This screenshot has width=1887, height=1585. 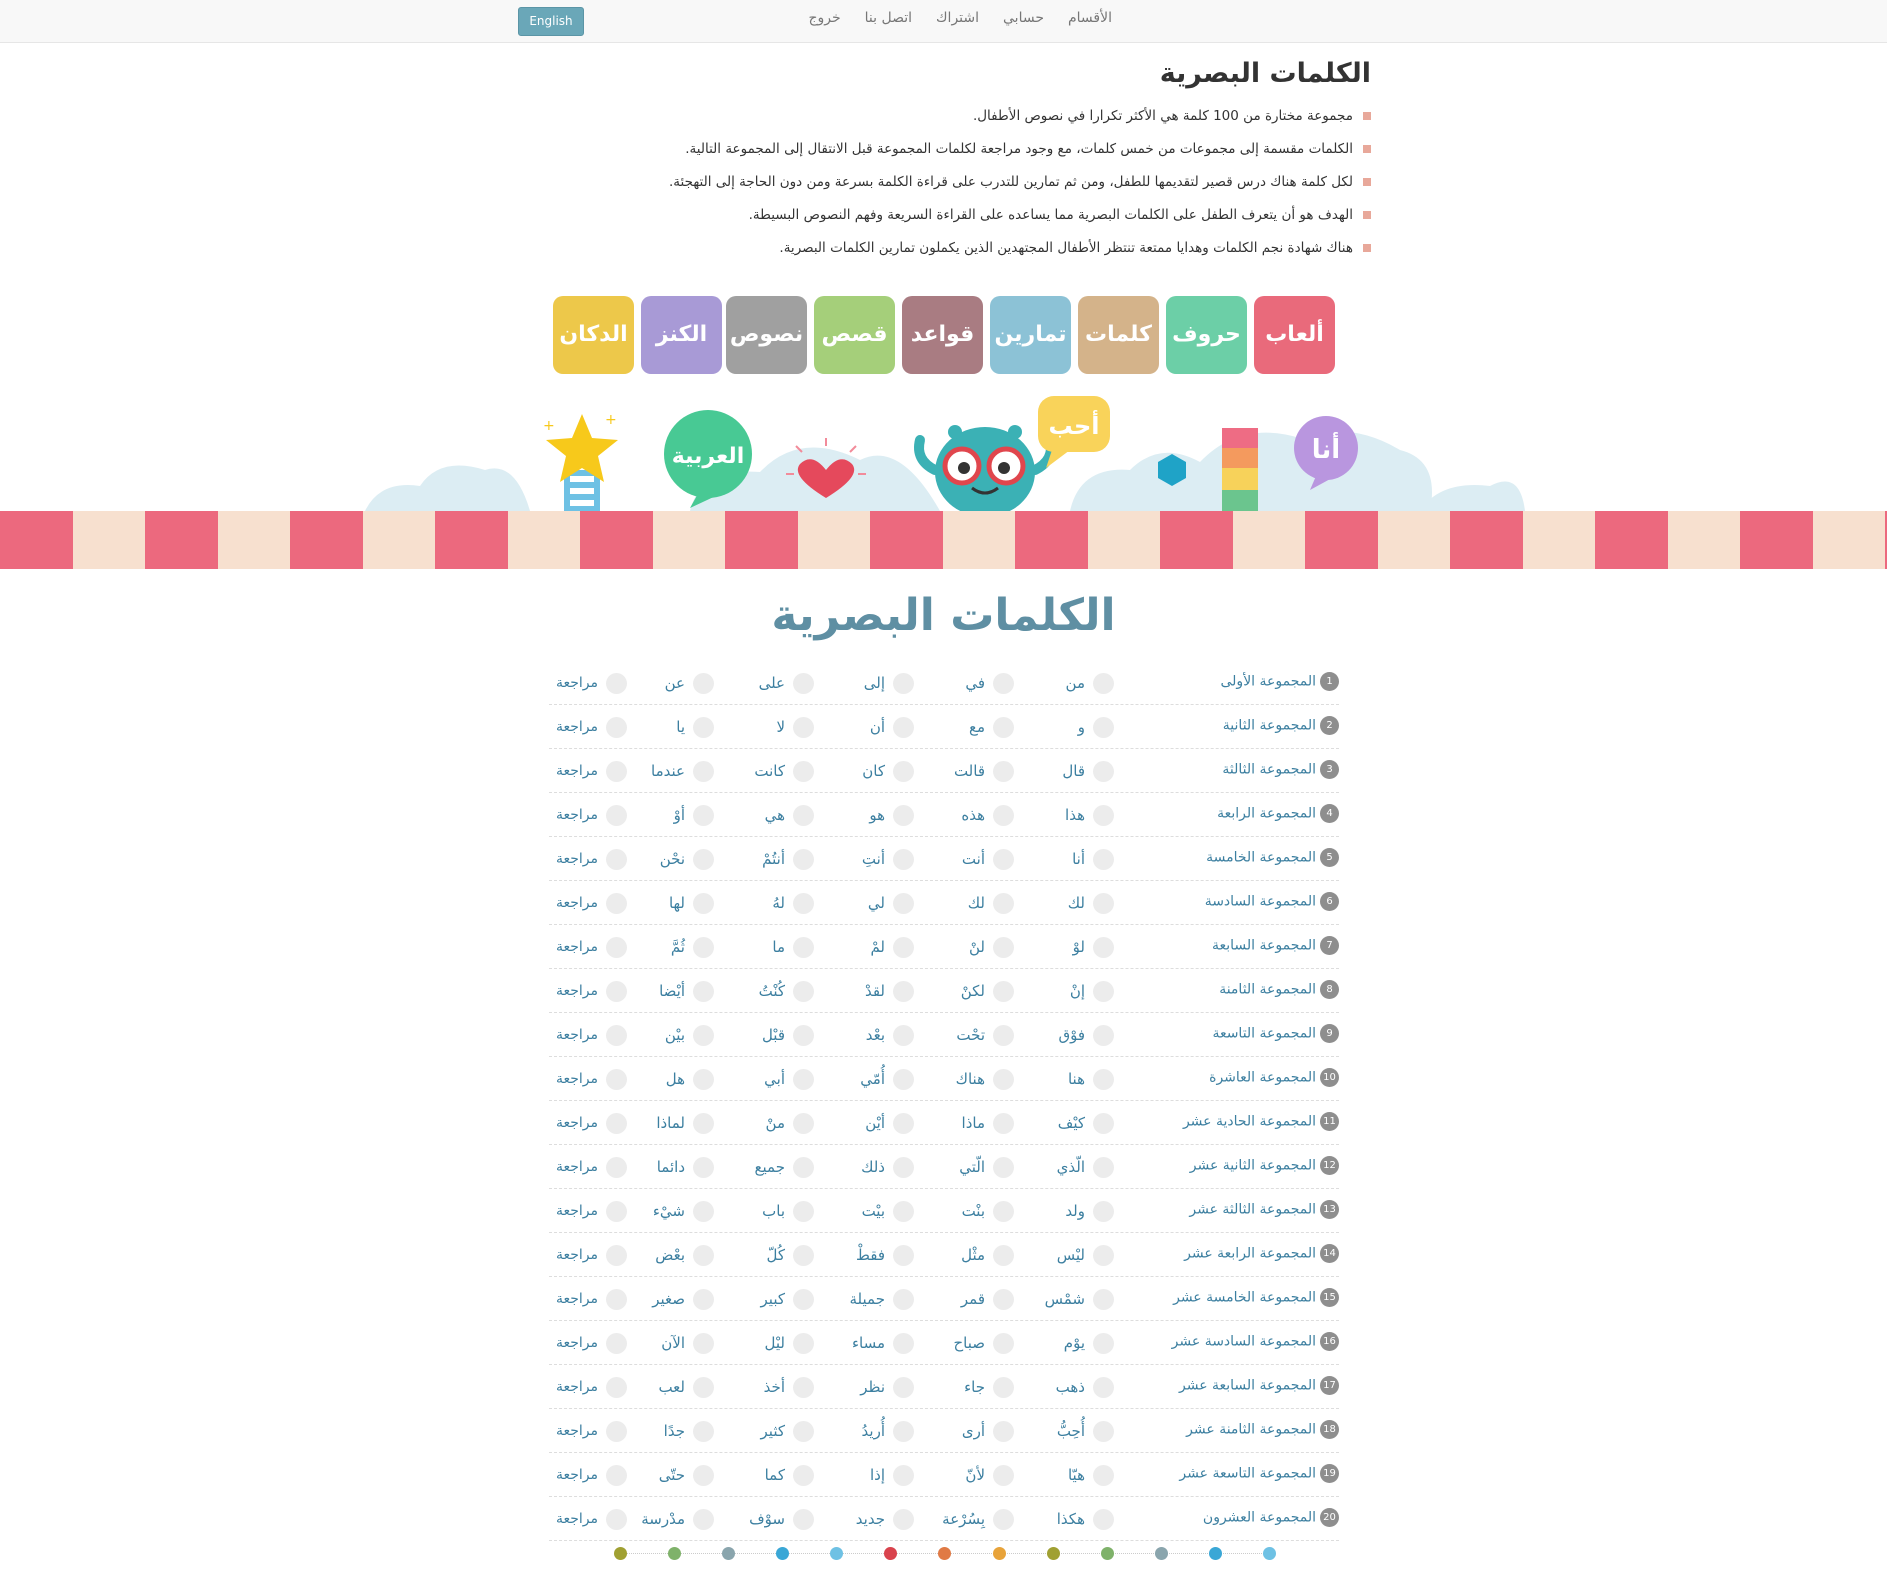 I want to click on word-item: صباح, so click(x=983, y=1343).